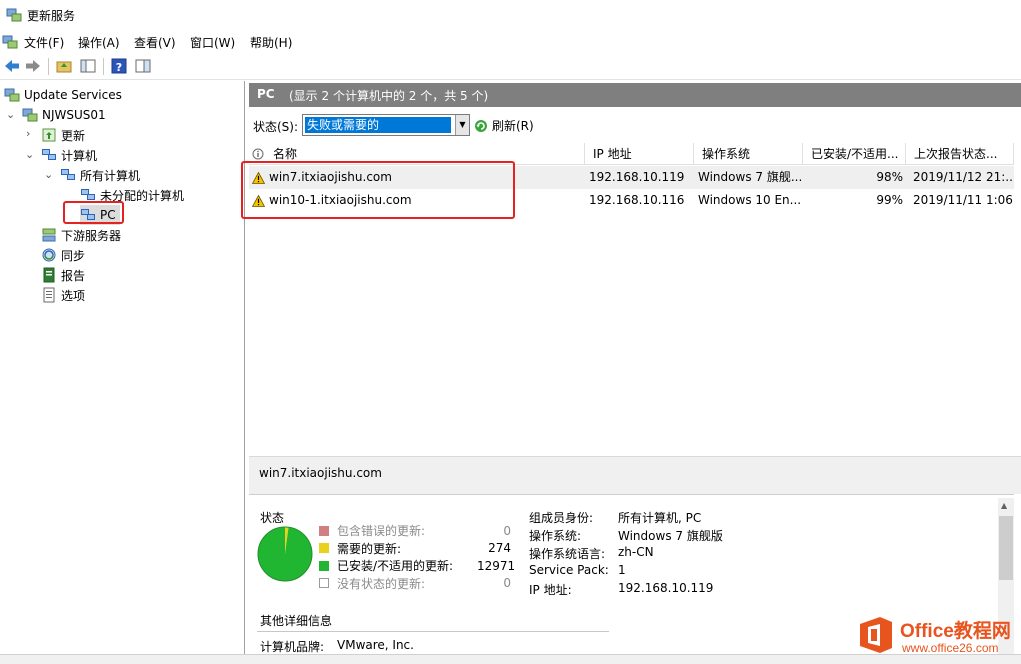 This screenshot has height=664, width=1021. Describe the element at coordinates (635, 95) in the screenshot. I see `pane-header: PC (显示 2 个计算机中的 2 个，共 5 个)` at that location.